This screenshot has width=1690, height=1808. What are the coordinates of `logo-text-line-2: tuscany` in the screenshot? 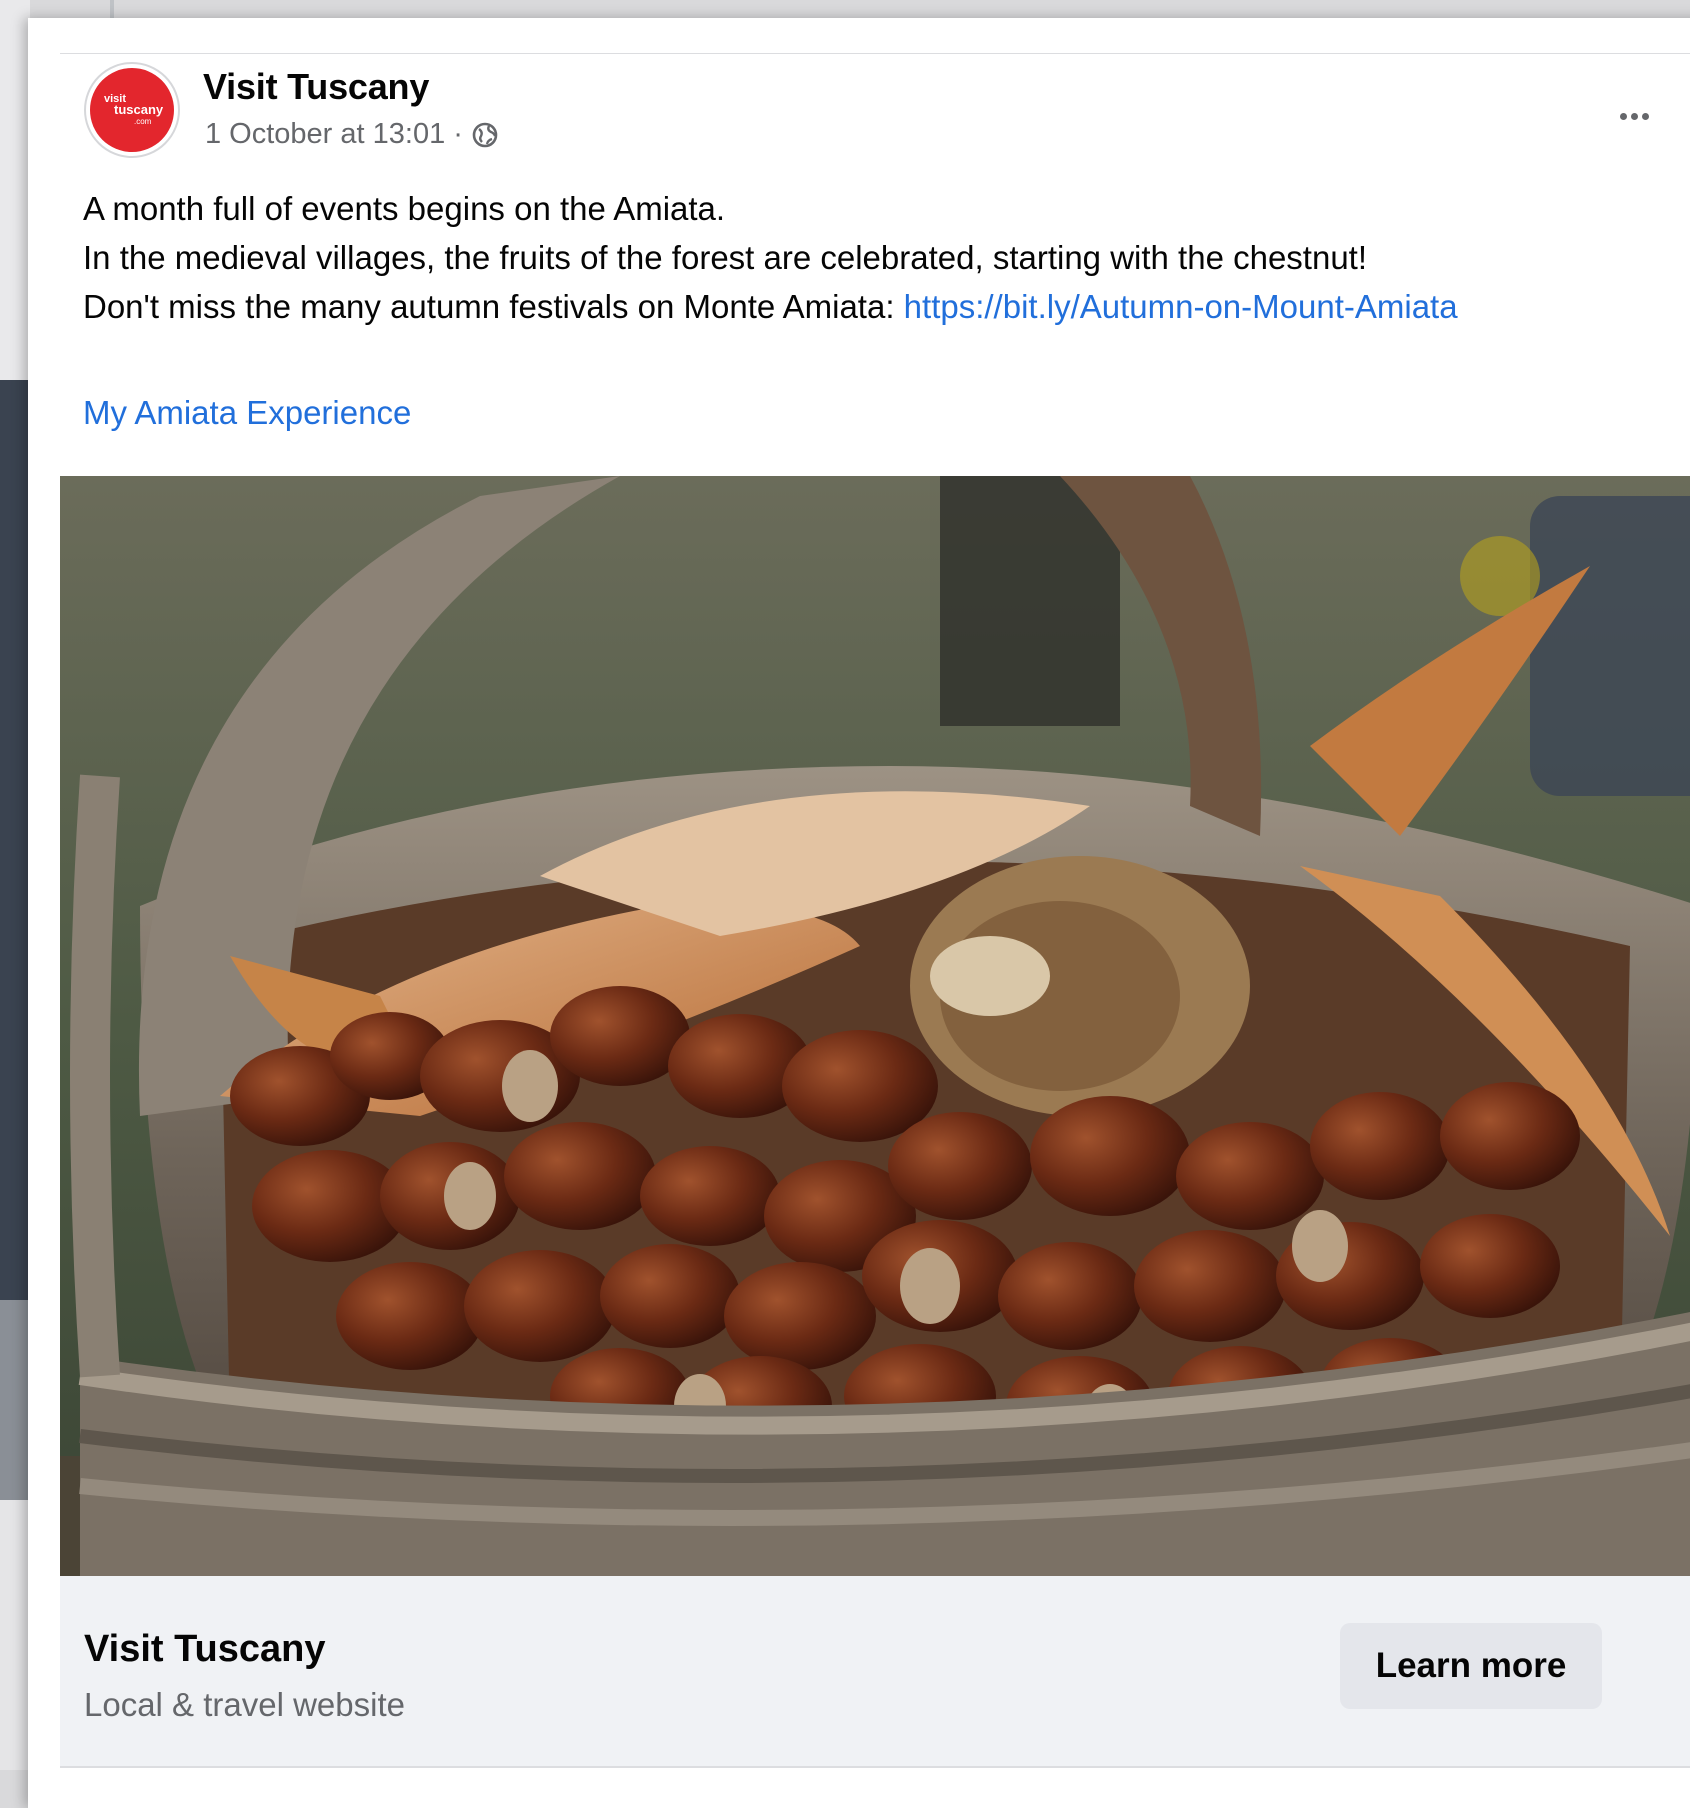 It's located at (139, 109).